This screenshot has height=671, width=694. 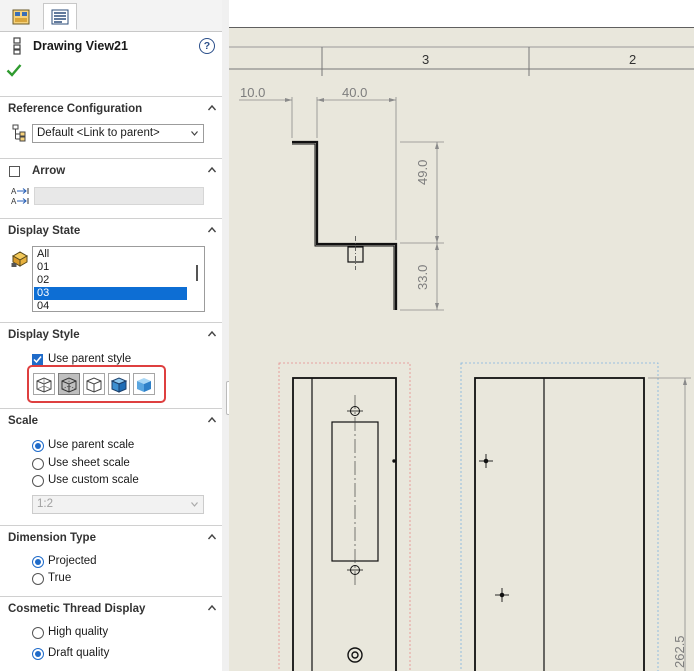 What do you see at coordinates (79, 653) in the screenshot?
I see `draft-quality-label: Draft quality` at bounding box center [79, 653].